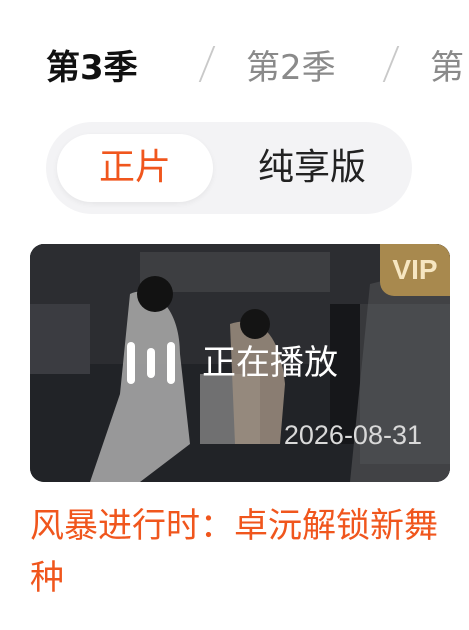 The image size is (469, 630). What do you see at coordinates (242, 552) in the screenshot?
I see `episode-title: 风暴进行时：卓沅解锁新舞种` at bounding box center [242, 552].